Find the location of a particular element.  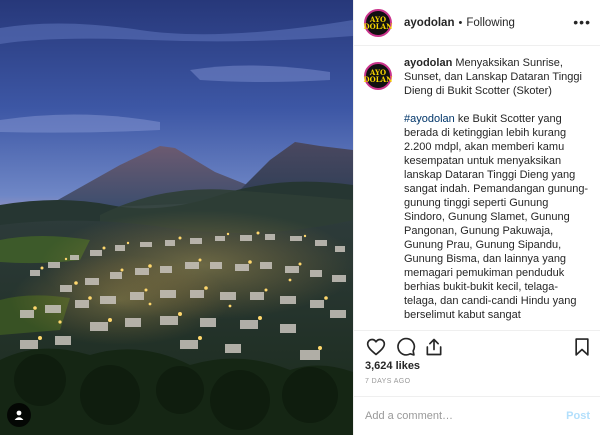

action-bar is located at coordinates (477, 344).